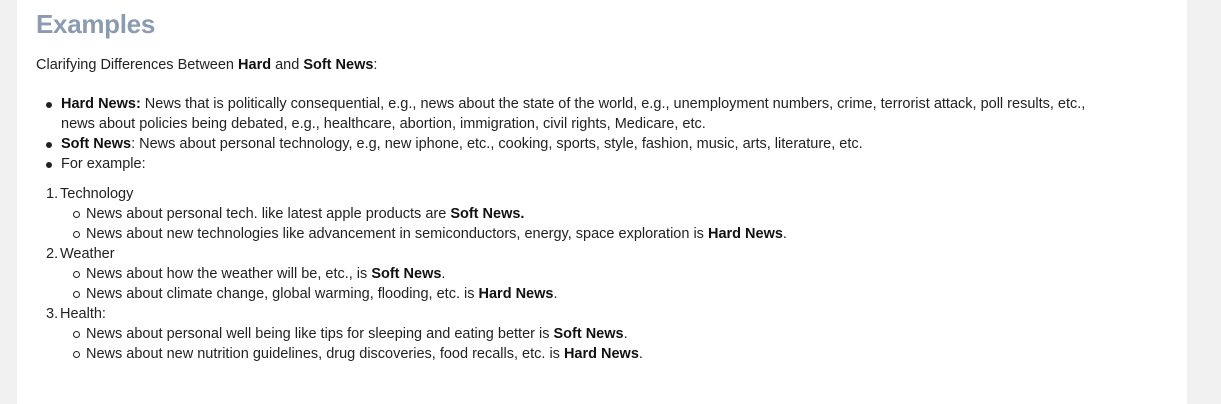  Describe the element at coordinates (96, 24) in the screenshot. I see `section-heading: Examples` at that location.